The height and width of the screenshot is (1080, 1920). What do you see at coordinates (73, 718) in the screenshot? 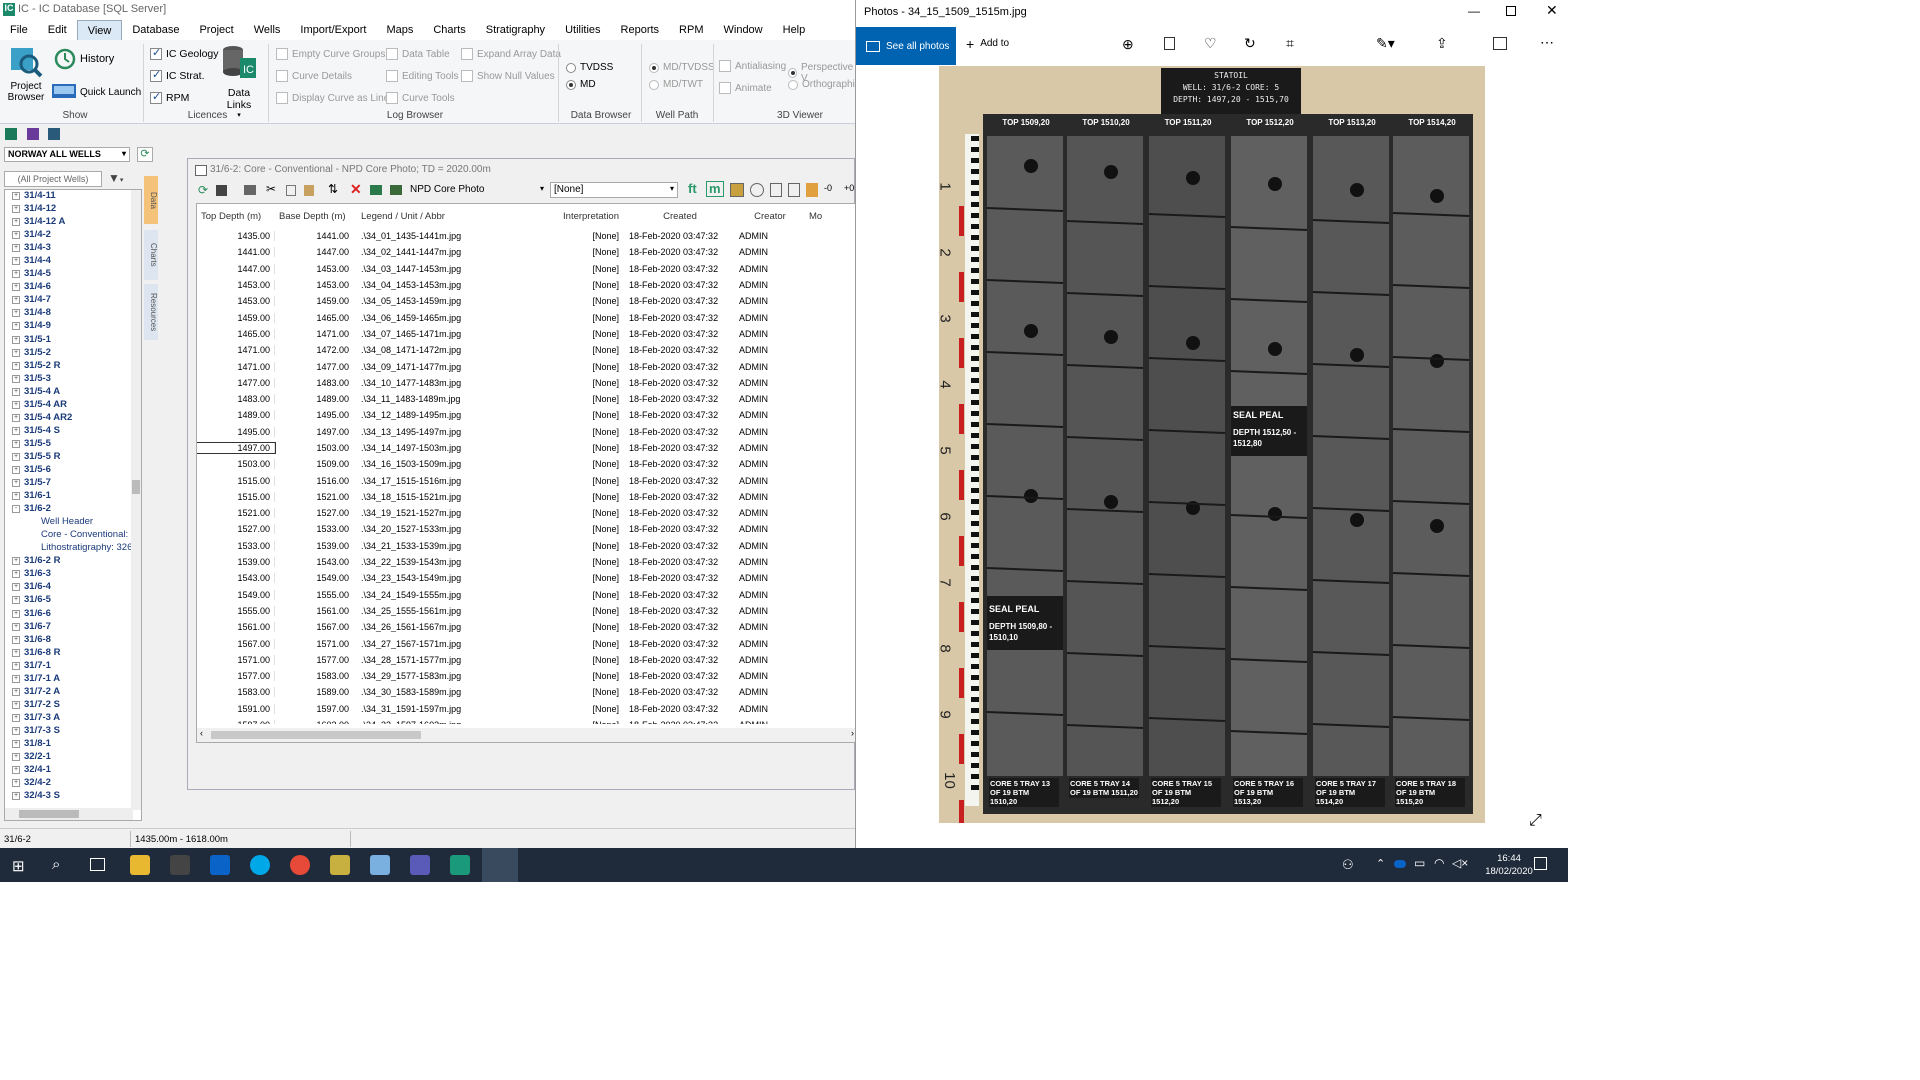
I see `tree-item: +31/7-3 A` at bounding box center [73, 718].